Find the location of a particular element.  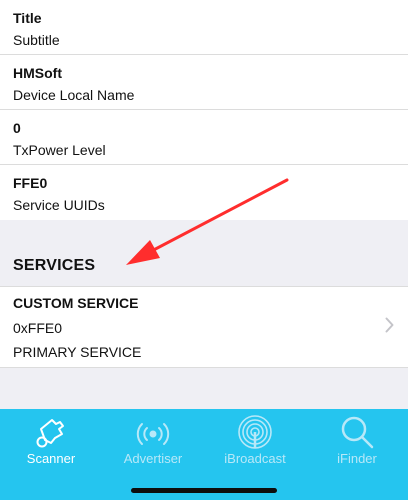

tab-label: iFinder is located at coordinates (357, 458).